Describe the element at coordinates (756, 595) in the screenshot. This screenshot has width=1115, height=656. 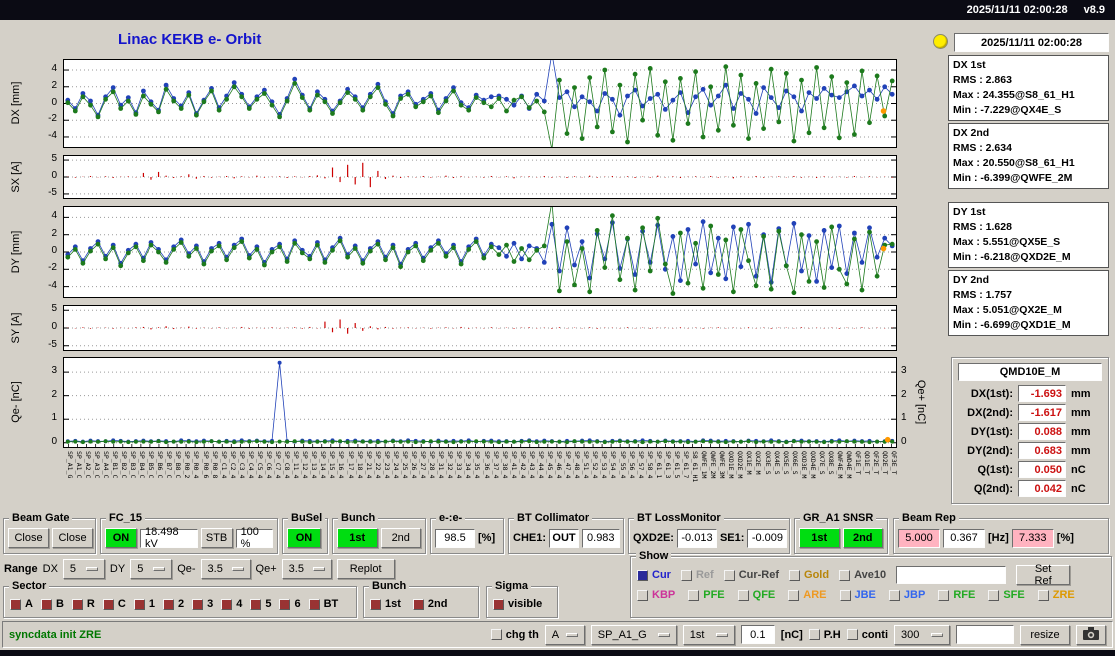
I see `show-qfe: QFE` at that location.